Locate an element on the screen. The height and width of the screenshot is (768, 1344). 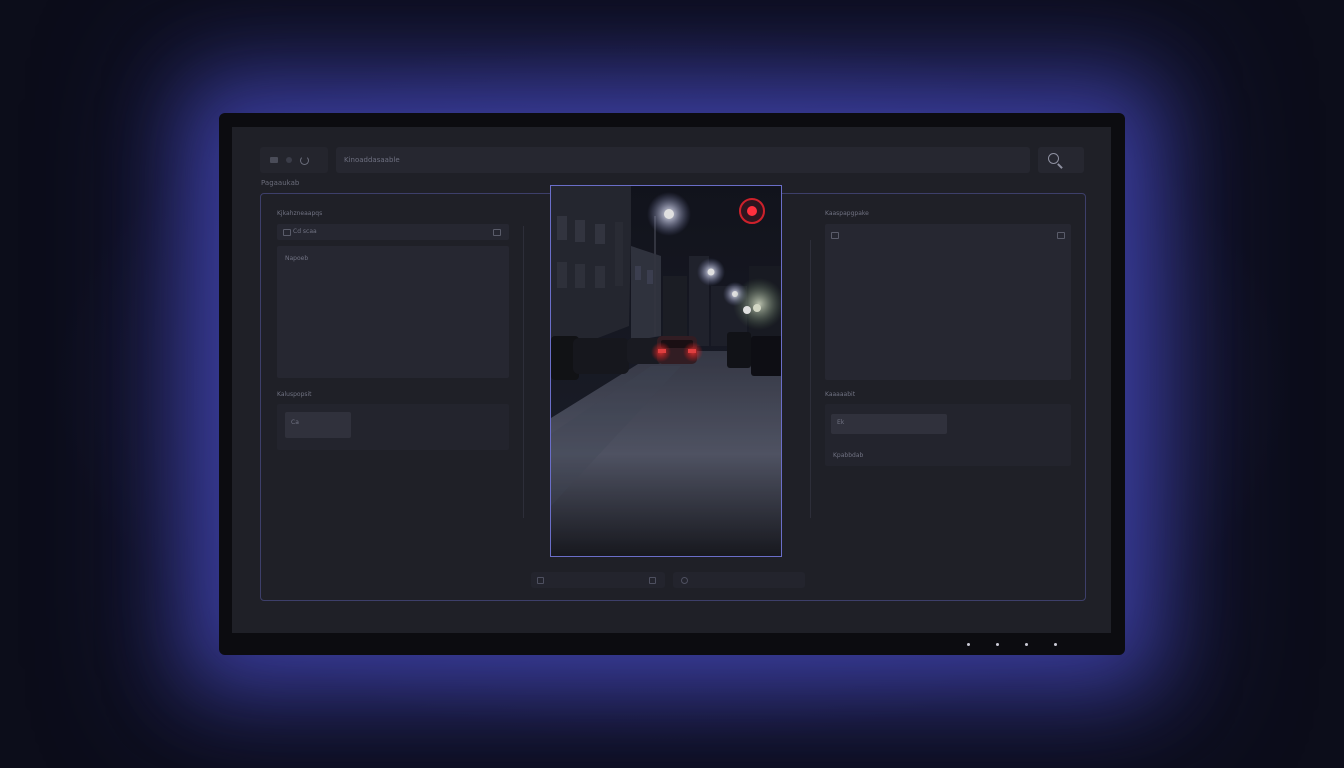
play-icon is located at coordinates (540, 580).